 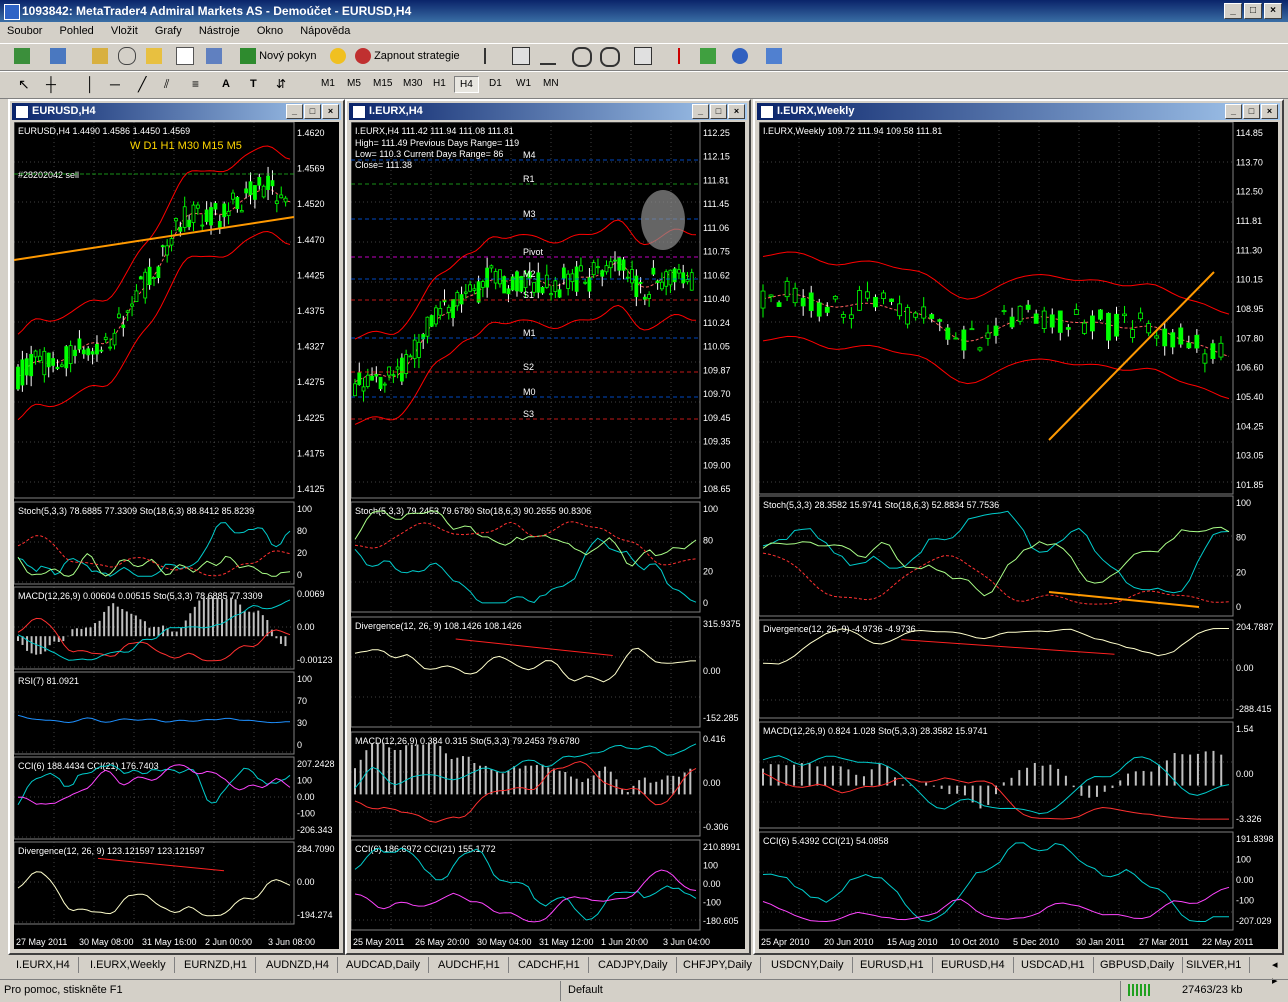 I want to click on maximize-button: □, so click(x=1253, y=11).